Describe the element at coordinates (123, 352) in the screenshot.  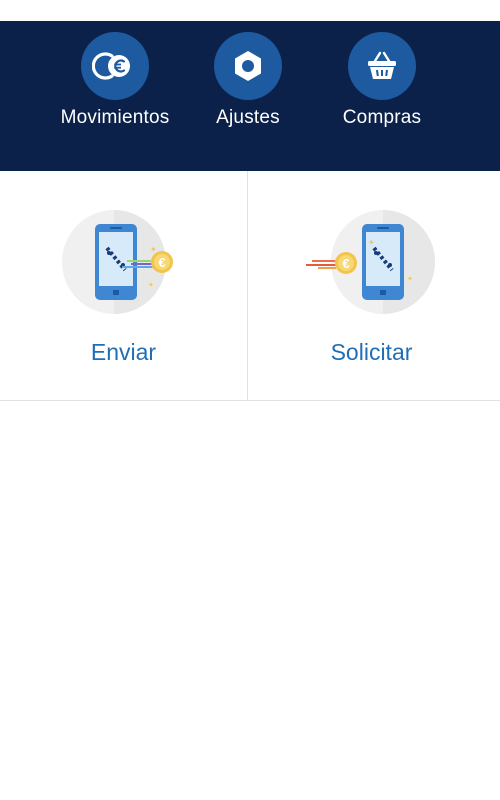
I see `send-label: Enviar` at that location.